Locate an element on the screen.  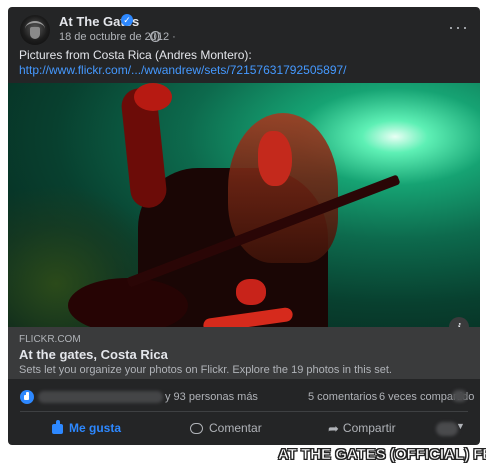
watermark: AT THE GATES (OFFICIAL) FB is located at coordinates (382, 455).